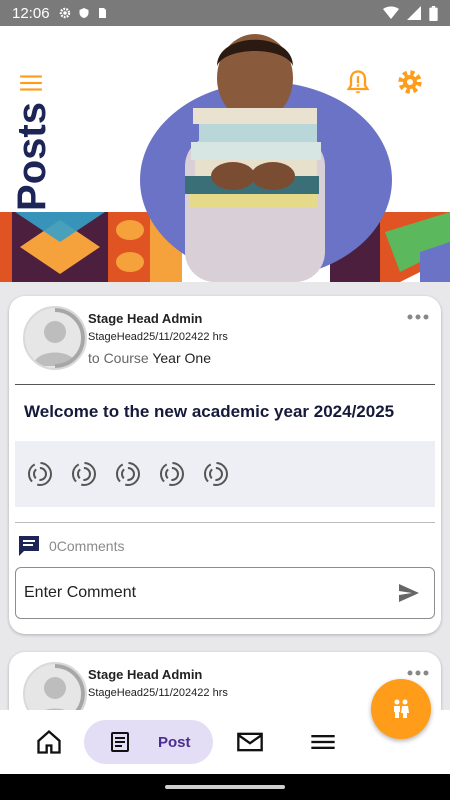 The width and height of the screenshot is (450, 800). Describe the element at coordinates (255, 158) in the screenshot. I see `student-illustration` at that location.